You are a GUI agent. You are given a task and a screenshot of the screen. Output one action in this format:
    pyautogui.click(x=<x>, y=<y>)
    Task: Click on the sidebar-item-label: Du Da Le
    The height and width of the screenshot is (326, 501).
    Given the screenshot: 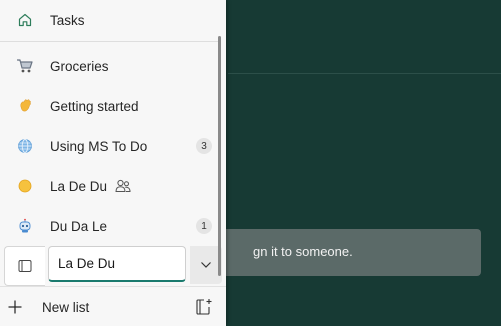 What is the action you would take?
    pyautogui.click(x=79, y=226)
    